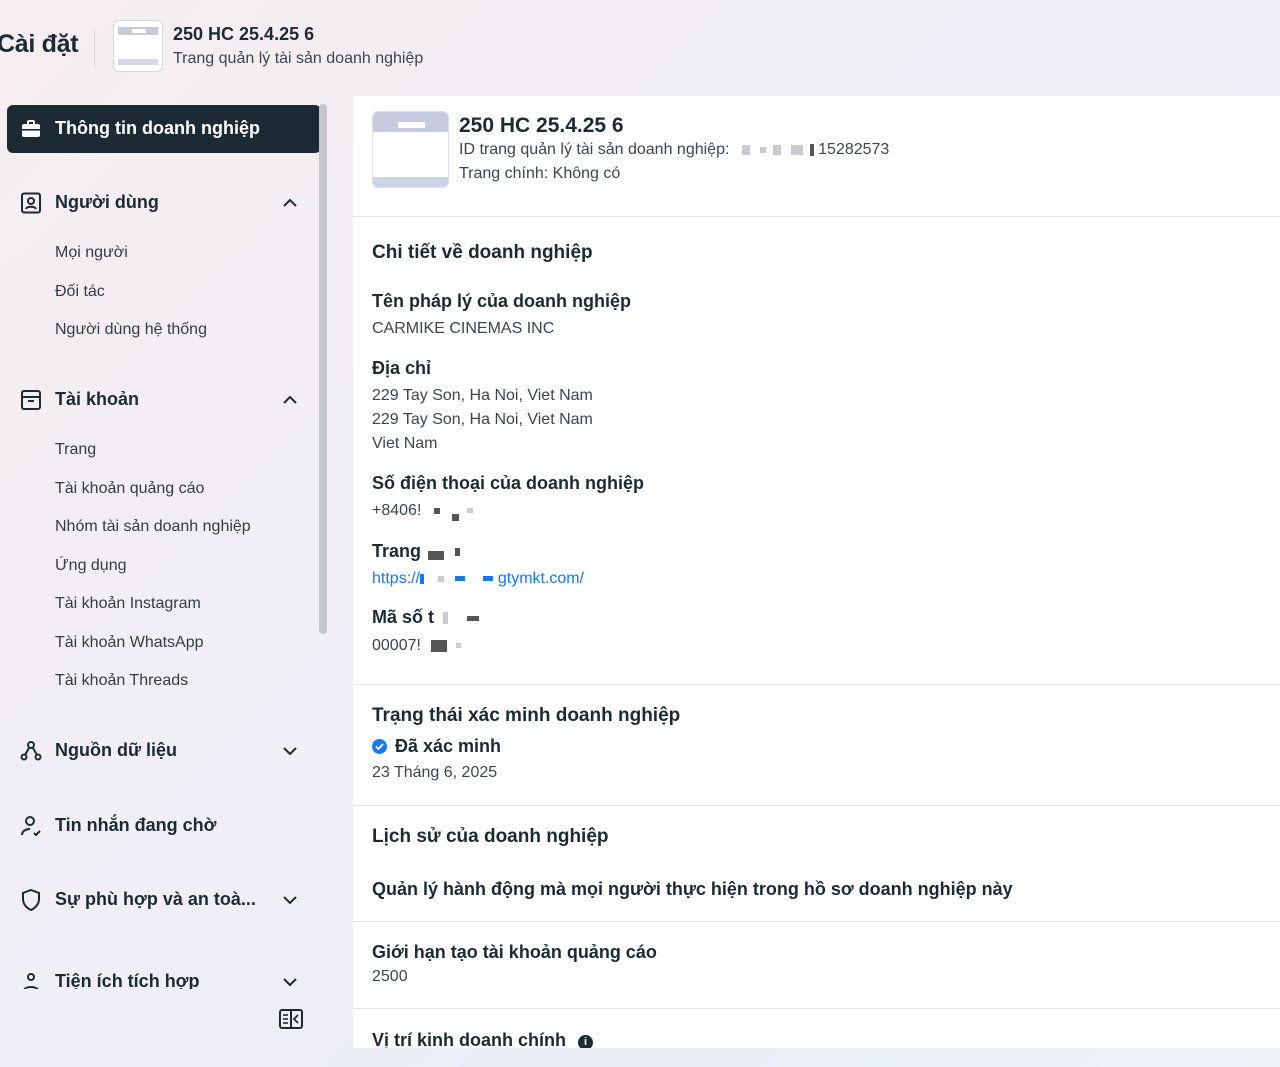 Image resolution: width=1280 pixels, height=1067 pixels. I want to click on website-link: https:// gtymkt.com/, so click(478, 579).